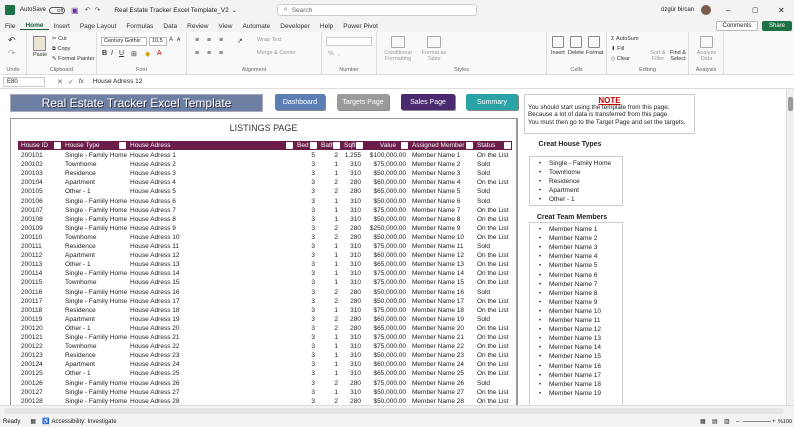 The width and height of the screenshot is (794, 427). What do you see at coordinates (170, 26) in the screenshot?
I see `menu-data: Data` at bounding box center [170, 26].